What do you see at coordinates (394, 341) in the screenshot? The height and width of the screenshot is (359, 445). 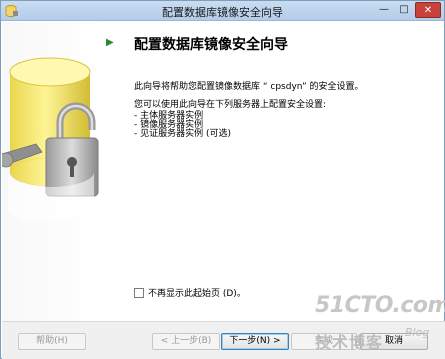 I see `cancel-button: 取消` at bounding box center [394, 341].